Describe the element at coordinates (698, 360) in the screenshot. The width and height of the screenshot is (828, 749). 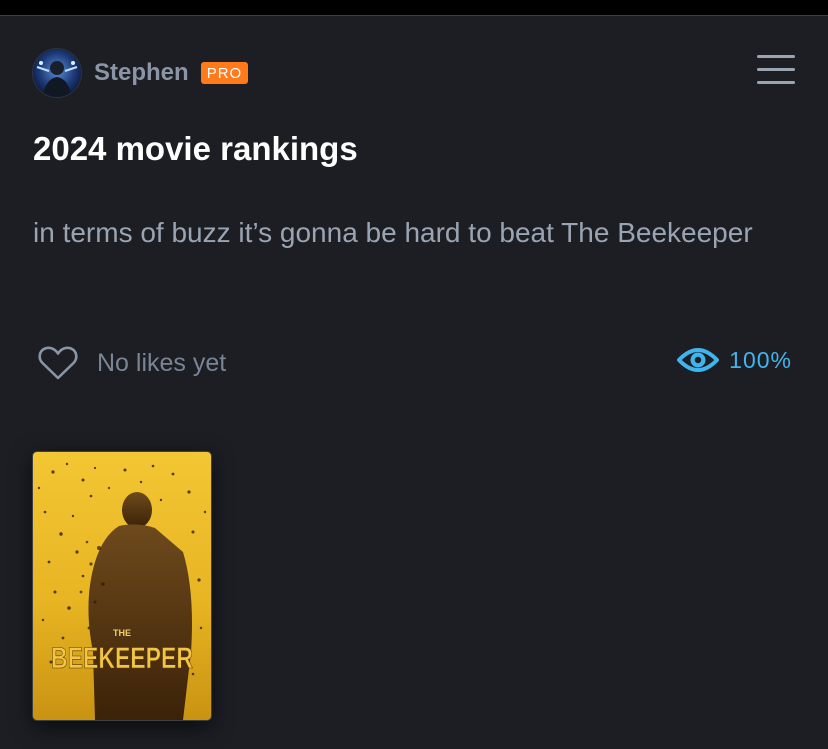
I see `eye-icon` at that location.